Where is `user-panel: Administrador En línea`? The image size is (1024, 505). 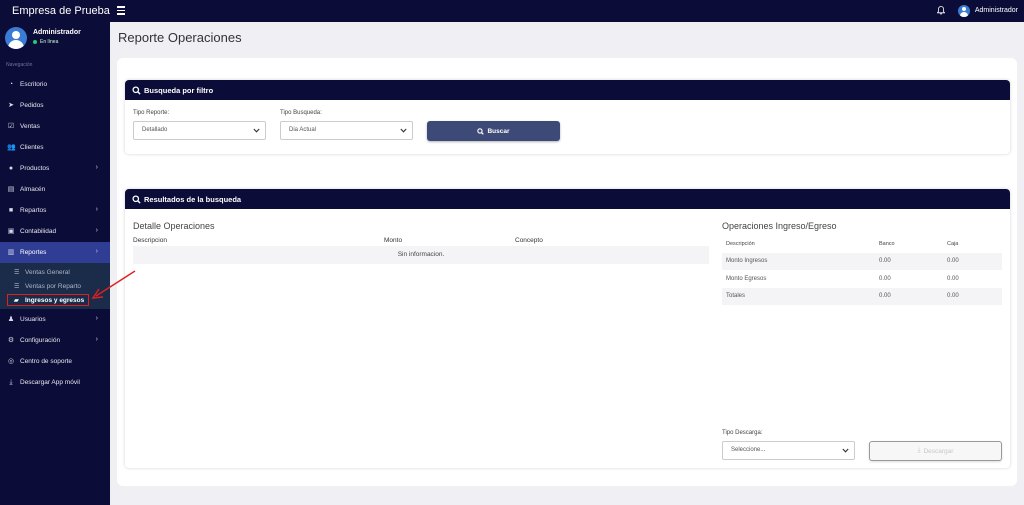 user-panel: Administrador En línea is located at coordinates (55, 39).